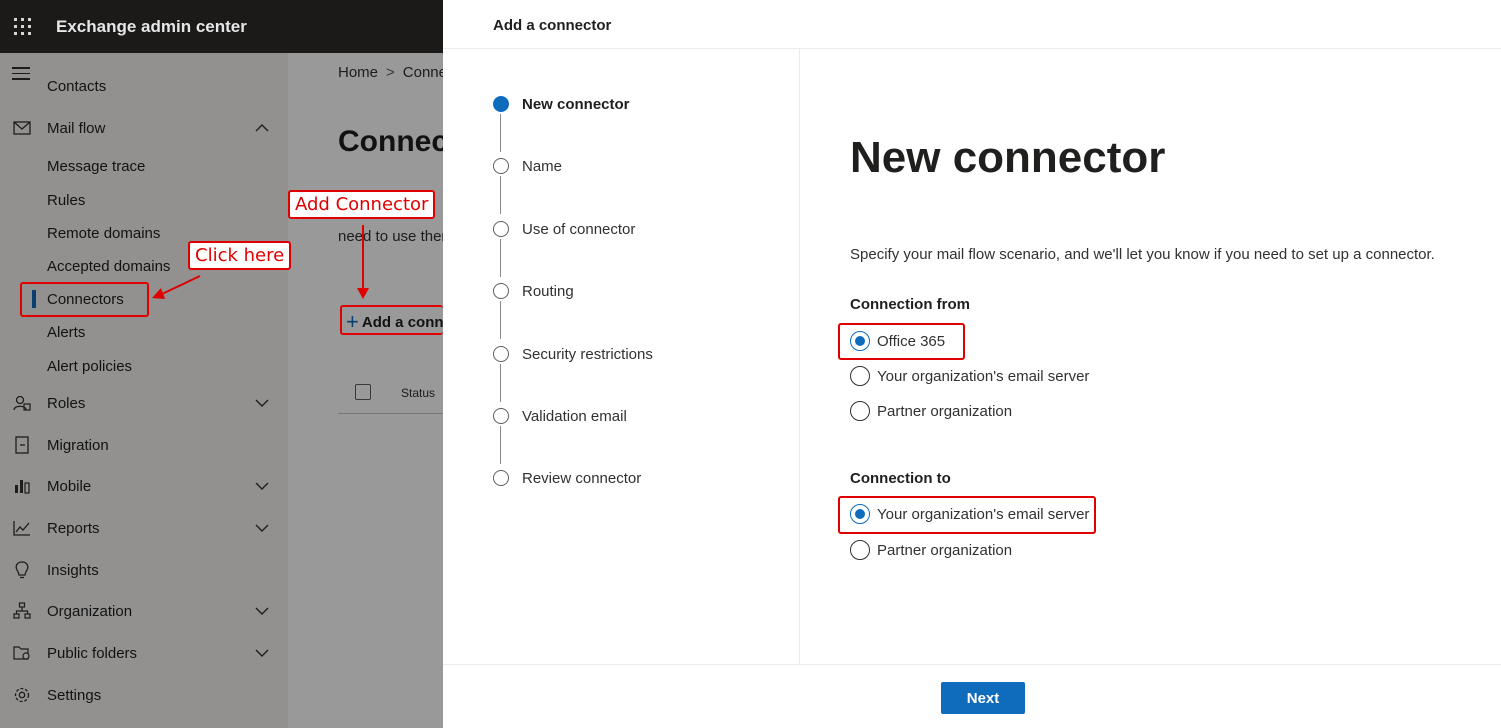  I want to click on app-launcher-icon, so click(22, 26).